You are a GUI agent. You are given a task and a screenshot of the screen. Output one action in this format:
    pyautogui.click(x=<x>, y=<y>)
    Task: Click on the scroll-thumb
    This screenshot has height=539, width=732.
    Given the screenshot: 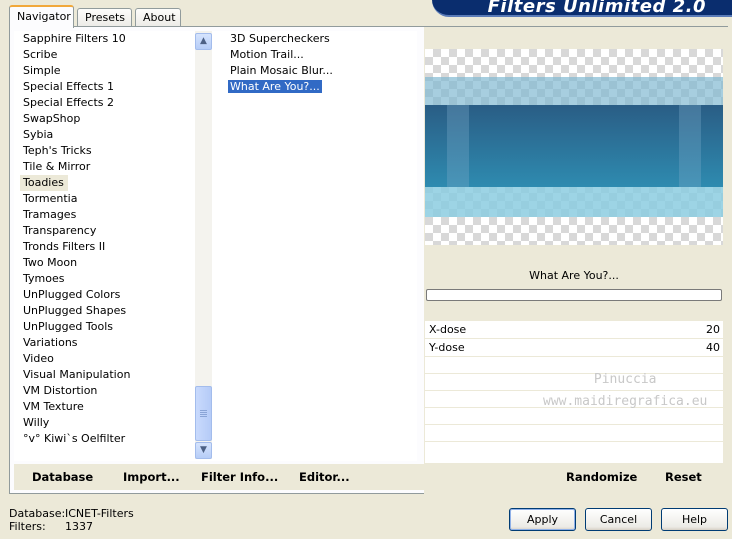 What is the action you would take?
    pyautogui.click(x=203, y=413)
    